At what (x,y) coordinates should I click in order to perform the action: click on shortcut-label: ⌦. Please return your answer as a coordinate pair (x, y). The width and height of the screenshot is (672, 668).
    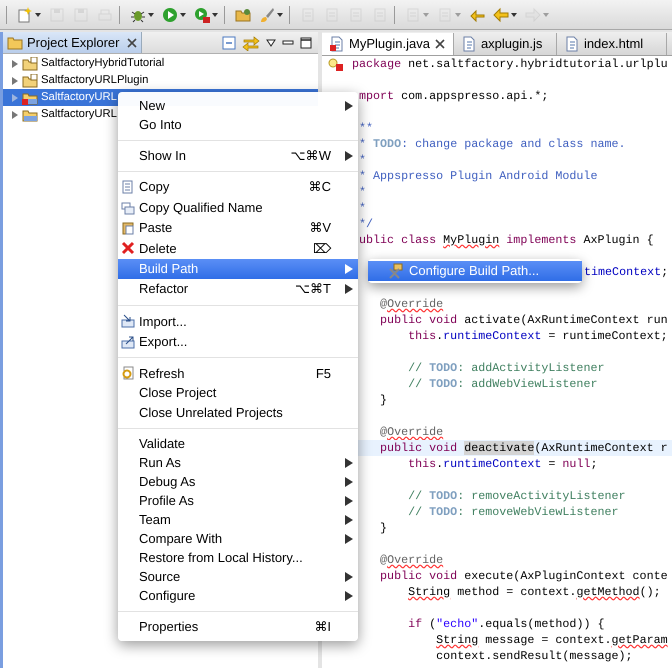
    Looking at the image, I should click on (322, 249).